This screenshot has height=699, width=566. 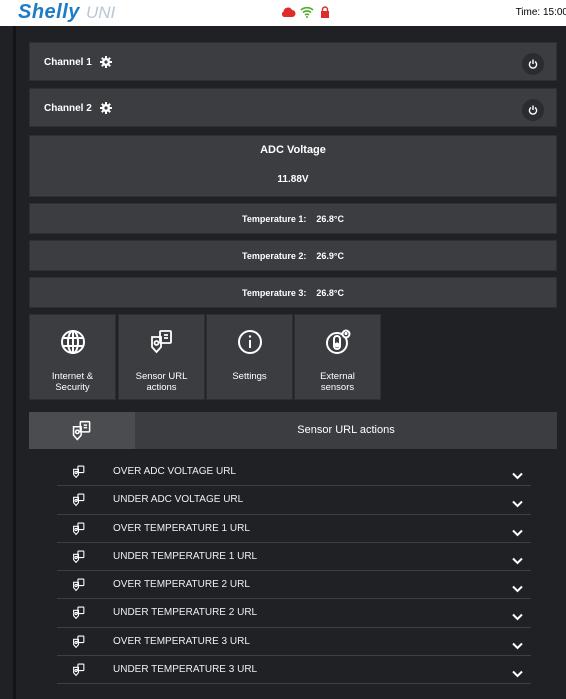 I want to click on list-item-label: UNDER TEMPERATURE 3 URL, so click(x=185, y=669).